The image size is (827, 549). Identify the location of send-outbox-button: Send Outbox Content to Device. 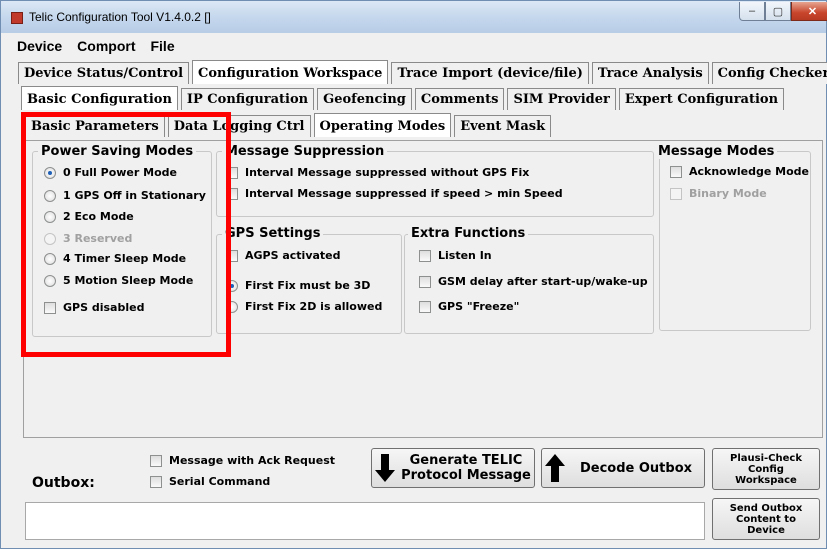
(766, 519).